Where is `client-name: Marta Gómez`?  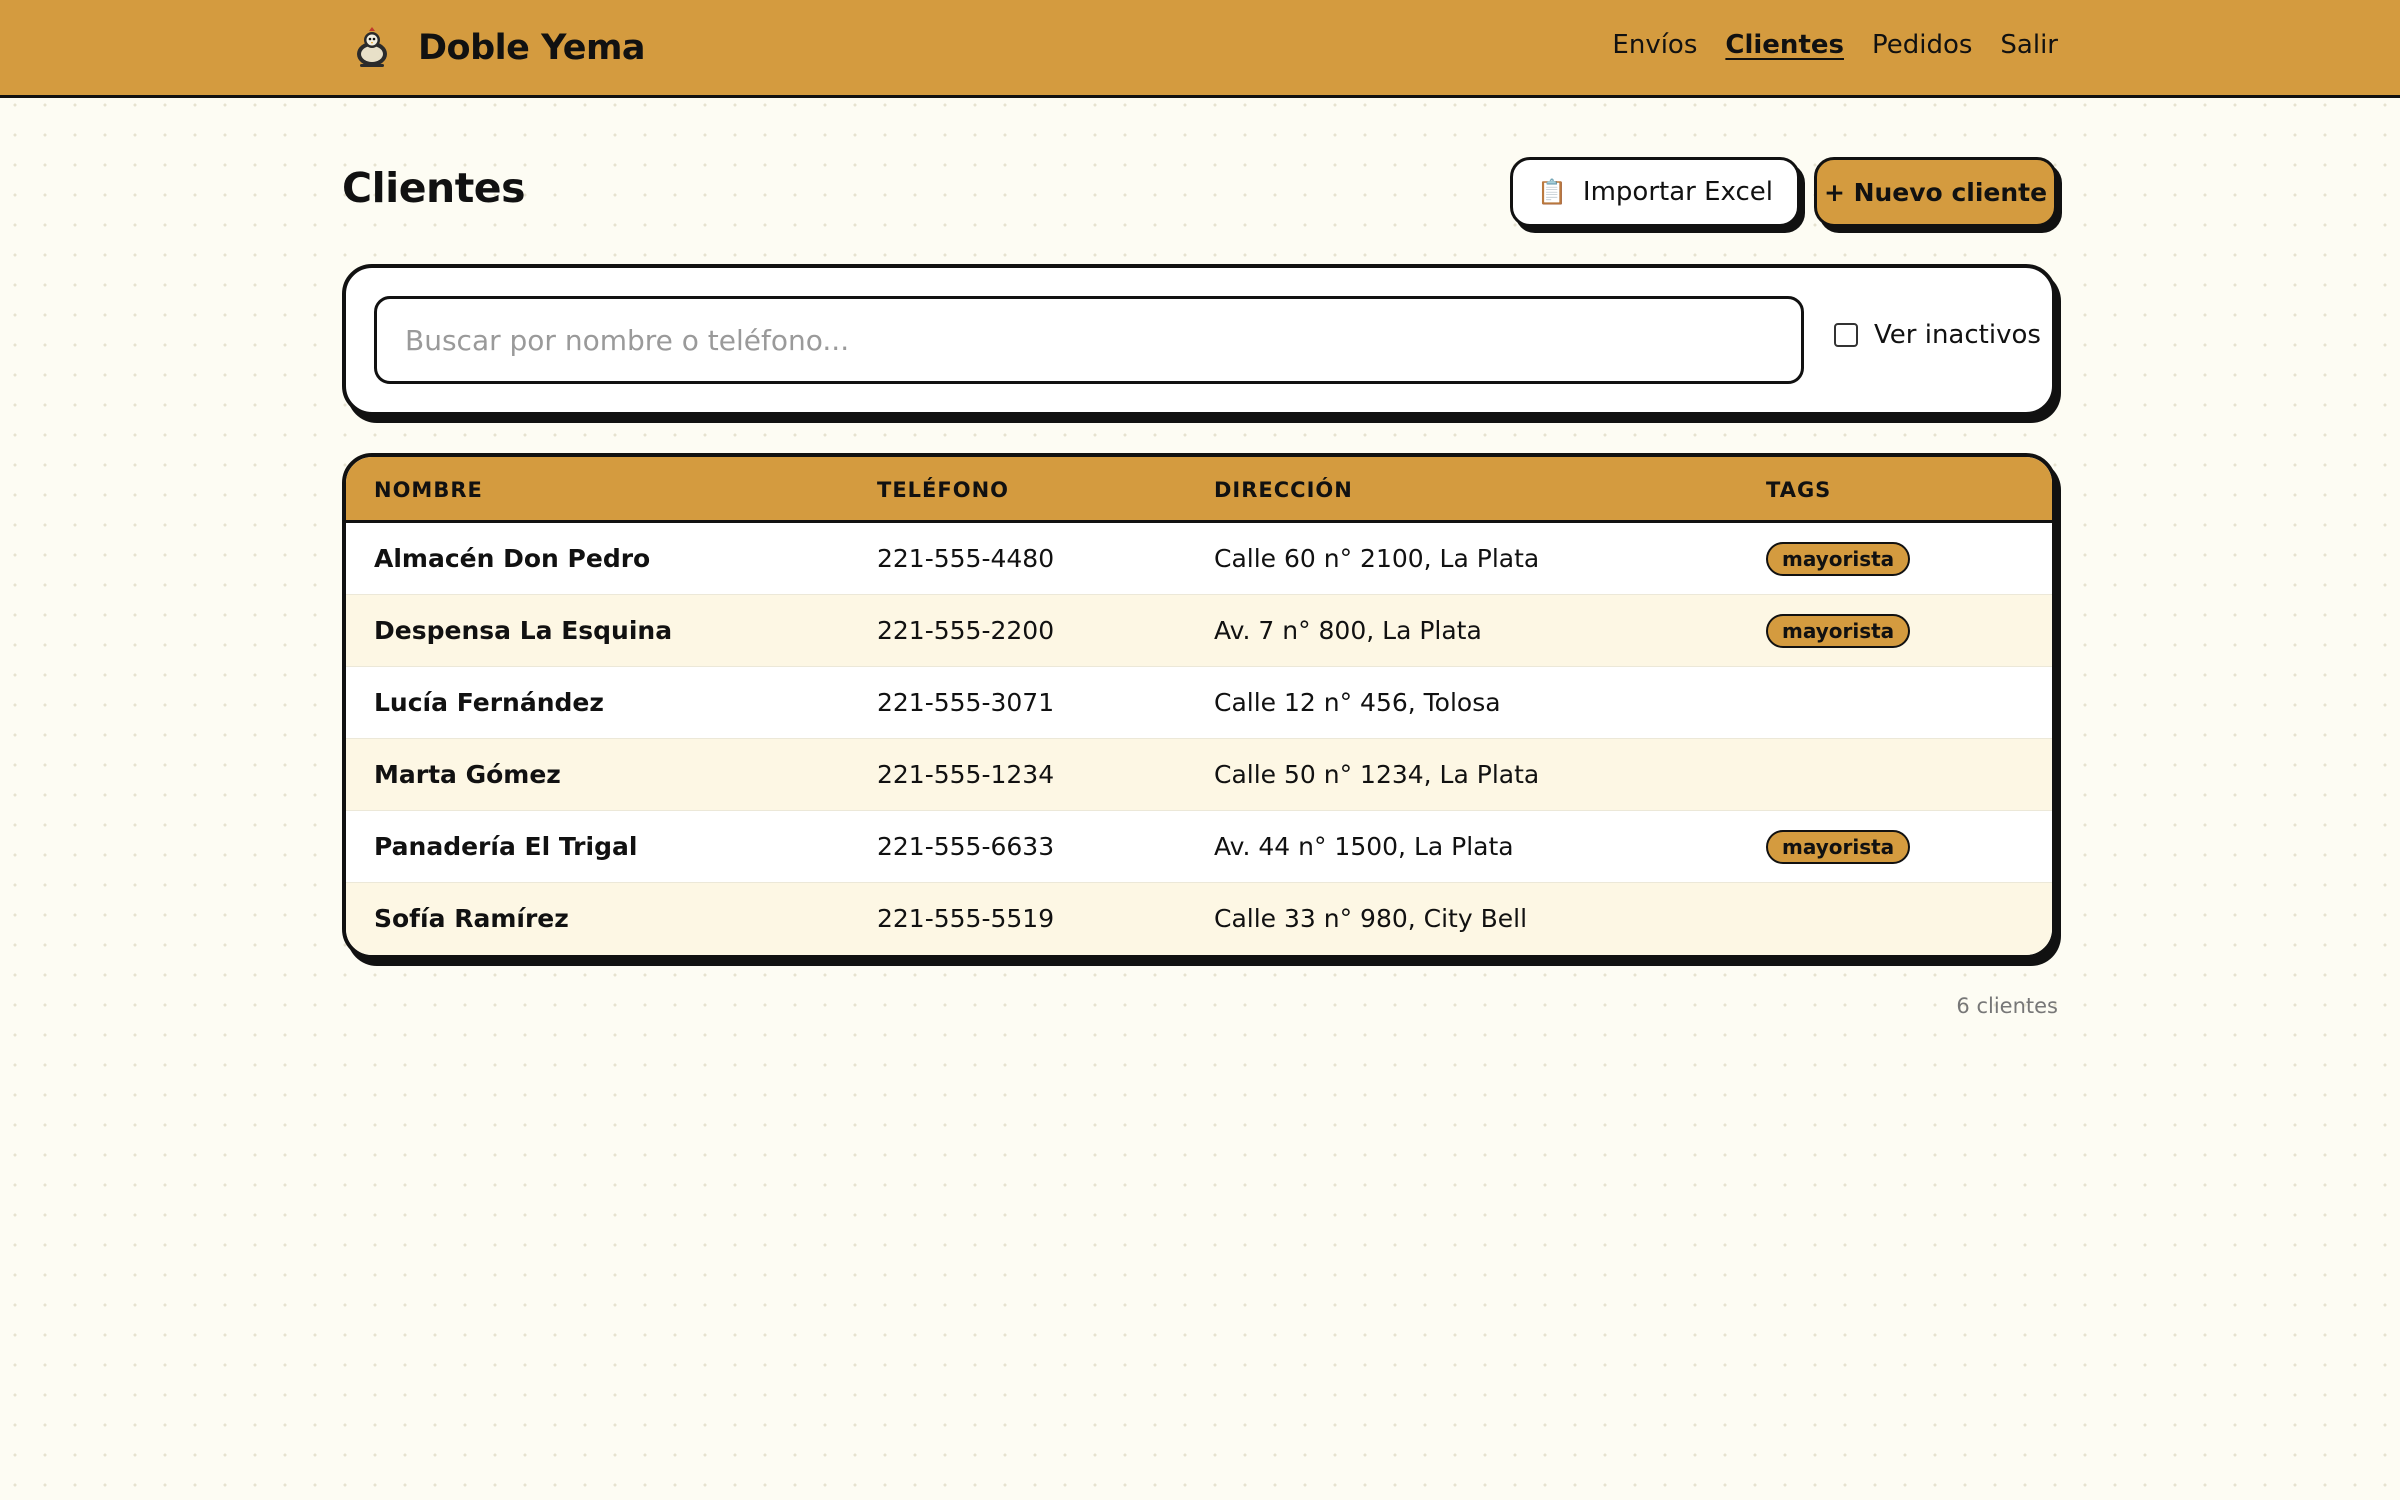 client-name: Marta Gómez is located at coordinates (467, 774).